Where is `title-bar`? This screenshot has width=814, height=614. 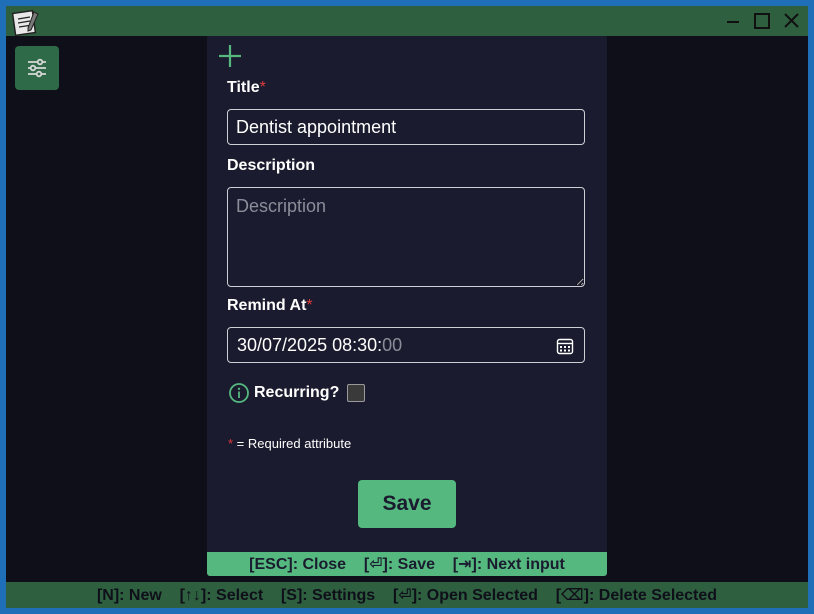 title-bar is located at coordinates (407, 21).